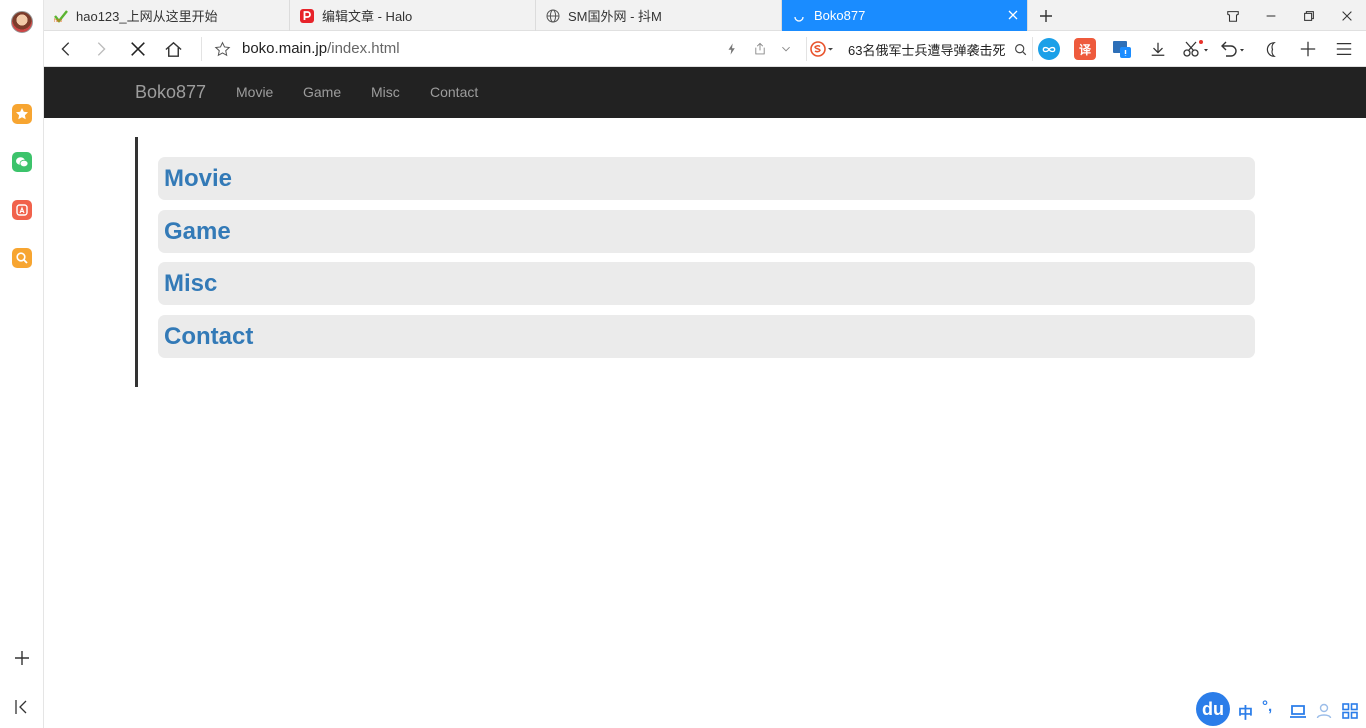  Describe the element at coordinates (822, 49) in the screenshot. I see `sogou-search-icon` at that location.